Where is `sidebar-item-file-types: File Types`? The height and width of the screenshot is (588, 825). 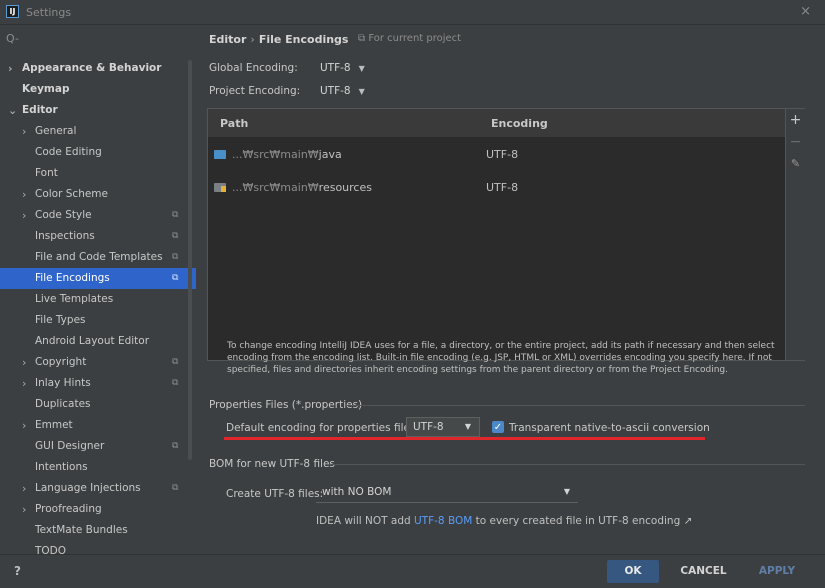
sidebar-item-file-types: File Types is located at coordinates (98, 320).